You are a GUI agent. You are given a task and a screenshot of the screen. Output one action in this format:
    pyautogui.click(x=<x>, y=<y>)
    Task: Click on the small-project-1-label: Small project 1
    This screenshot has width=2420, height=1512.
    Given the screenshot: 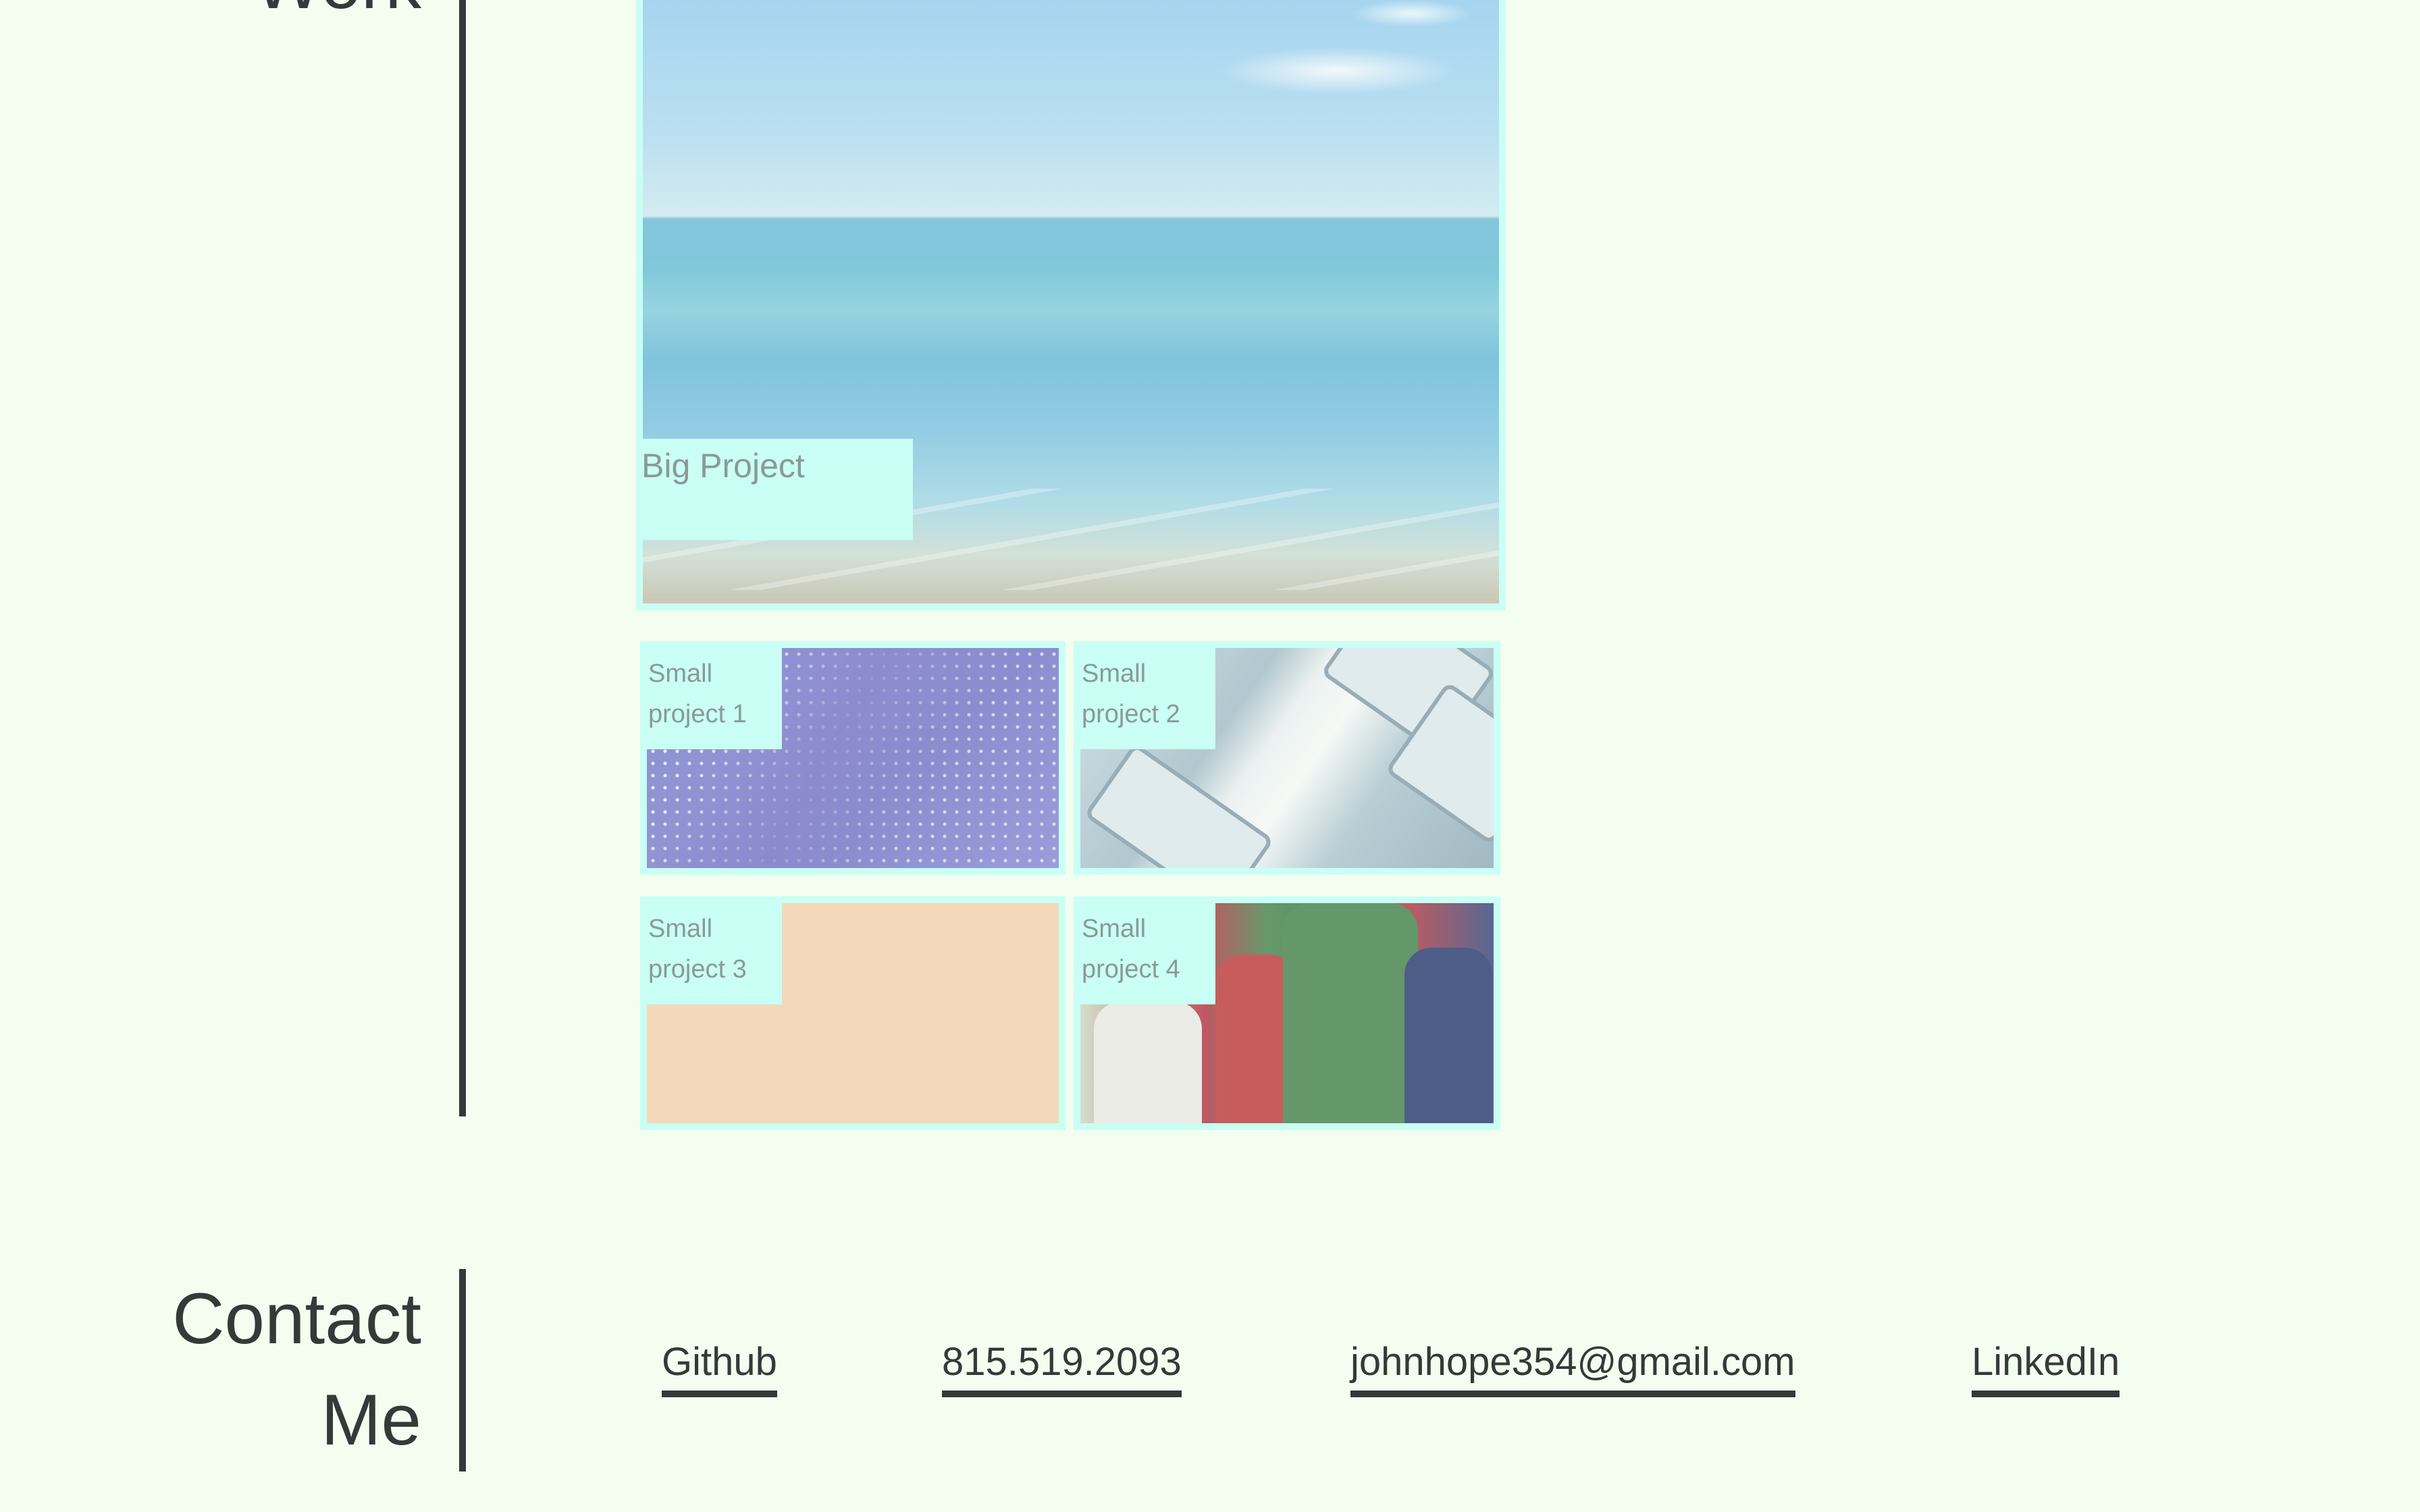 What is the action you would take?
    pyautogui.click(x=714, y=698)
    